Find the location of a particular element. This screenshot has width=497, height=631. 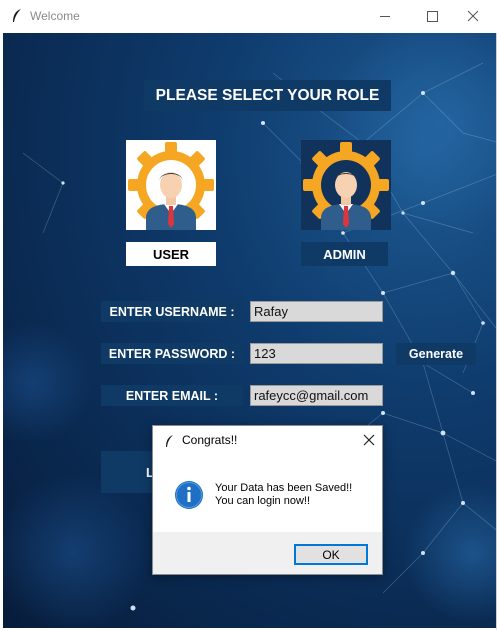

window-titlebar: Welcome is located at coordinates (248, 16).